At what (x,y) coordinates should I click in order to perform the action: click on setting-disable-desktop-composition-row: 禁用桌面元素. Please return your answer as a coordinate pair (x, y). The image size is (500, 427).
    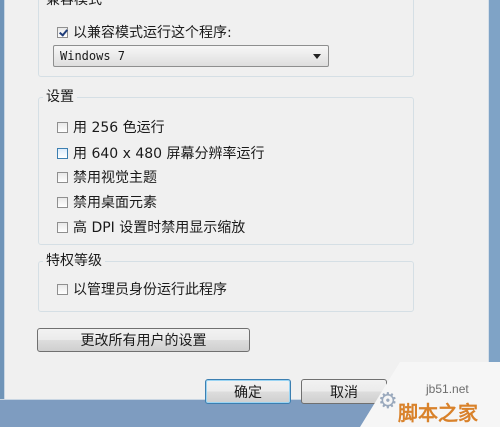
    Looking at the image, I should click on (107, 202).